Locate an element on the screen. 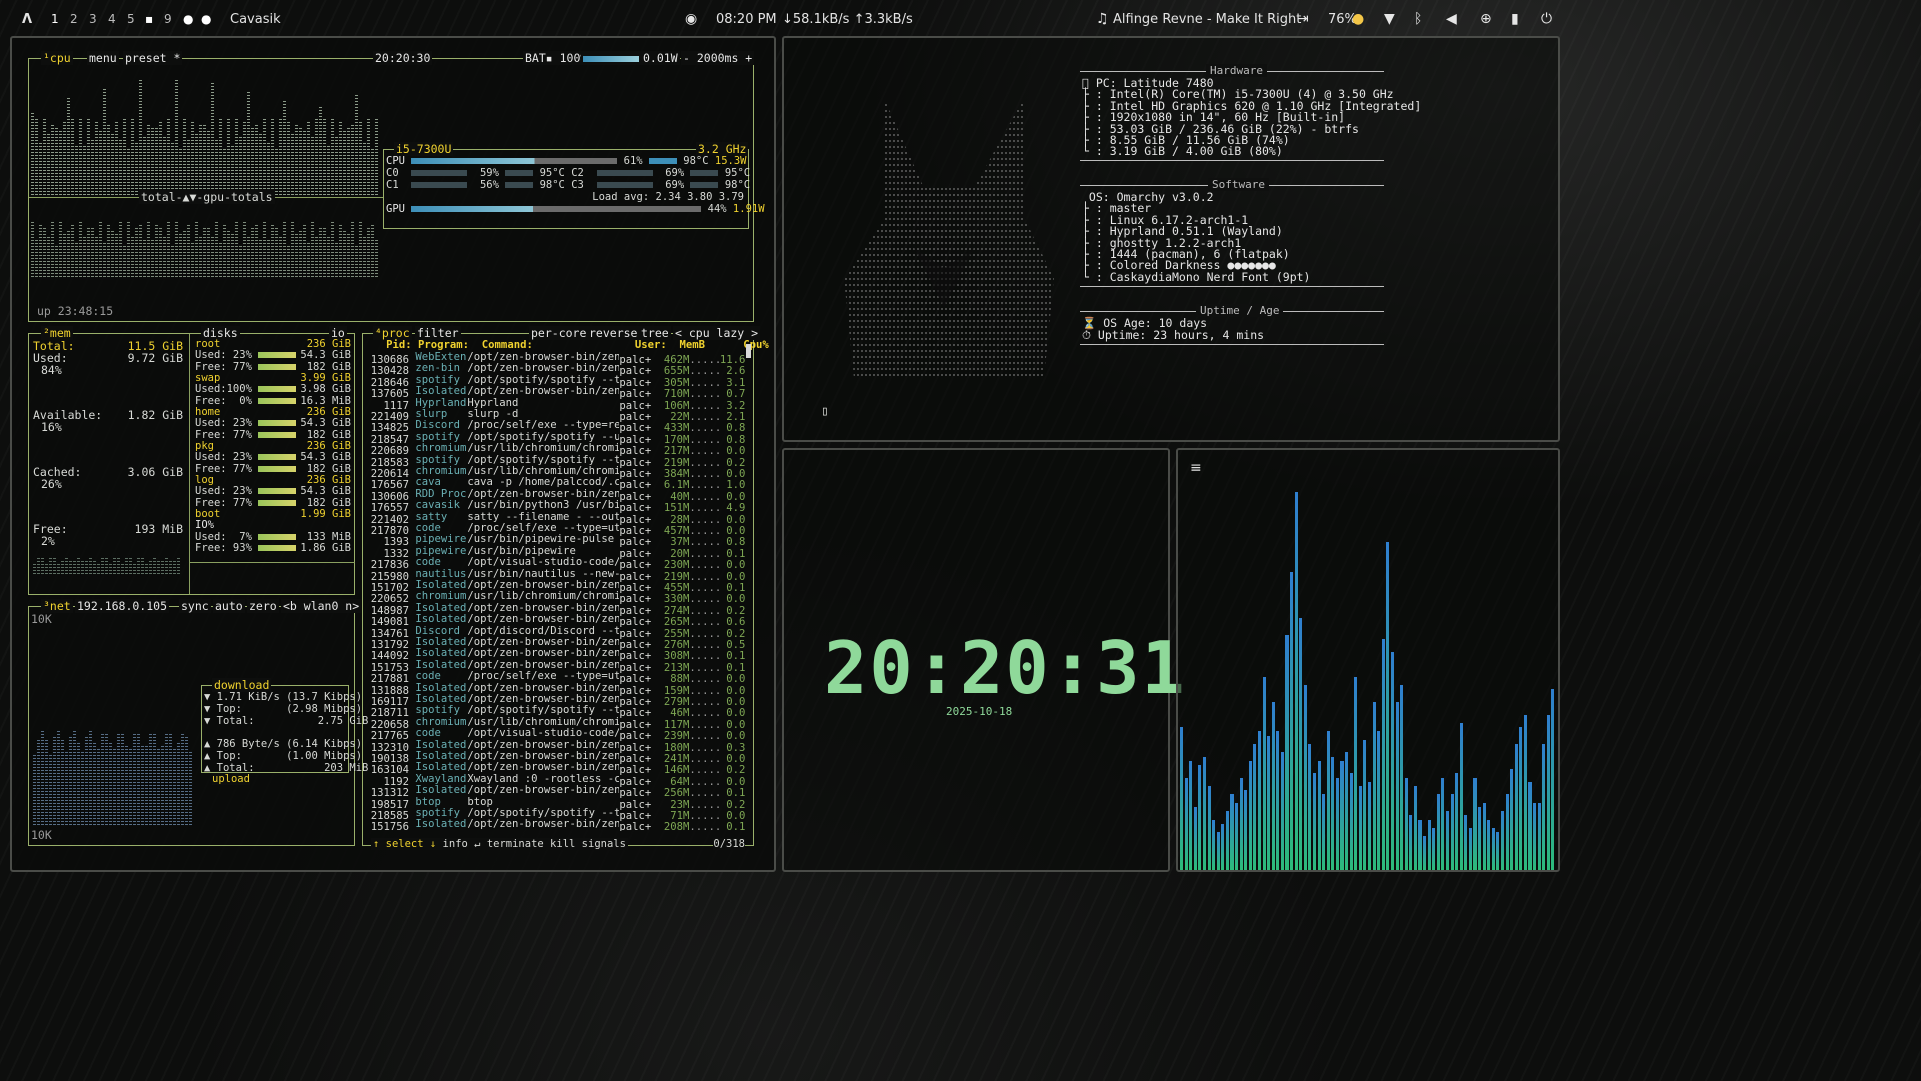 This screenshot has width=1921, height=1081. process-row: 198517 btop btop palc+ 23M..... 0.2 is located at coordinates (559, 803).